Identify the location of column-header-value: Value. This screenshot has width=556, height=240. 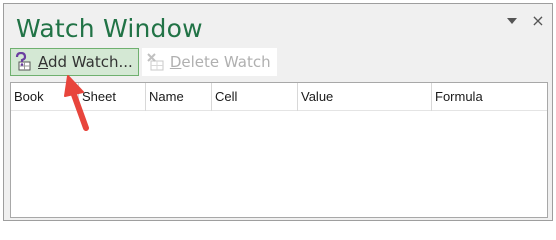
(365, 97).